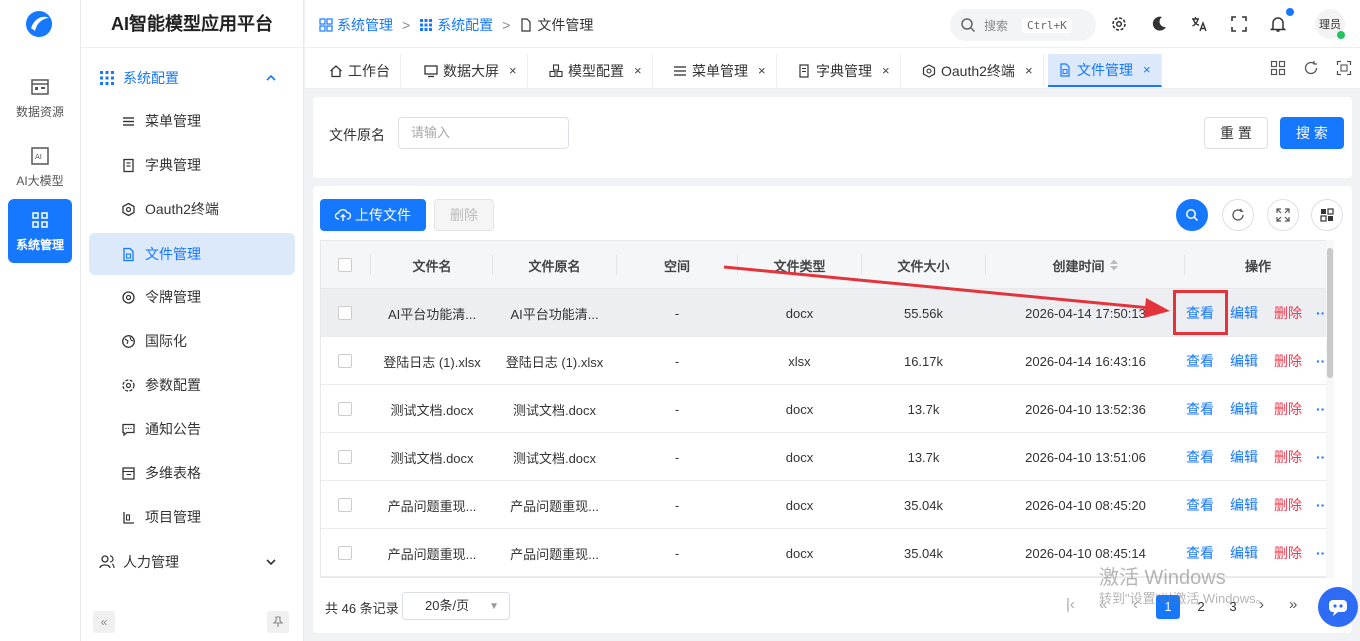 Image resolution: width=1360 pixels, height=641 pixels. I want to click on translate-icon, so click(1199, 24).